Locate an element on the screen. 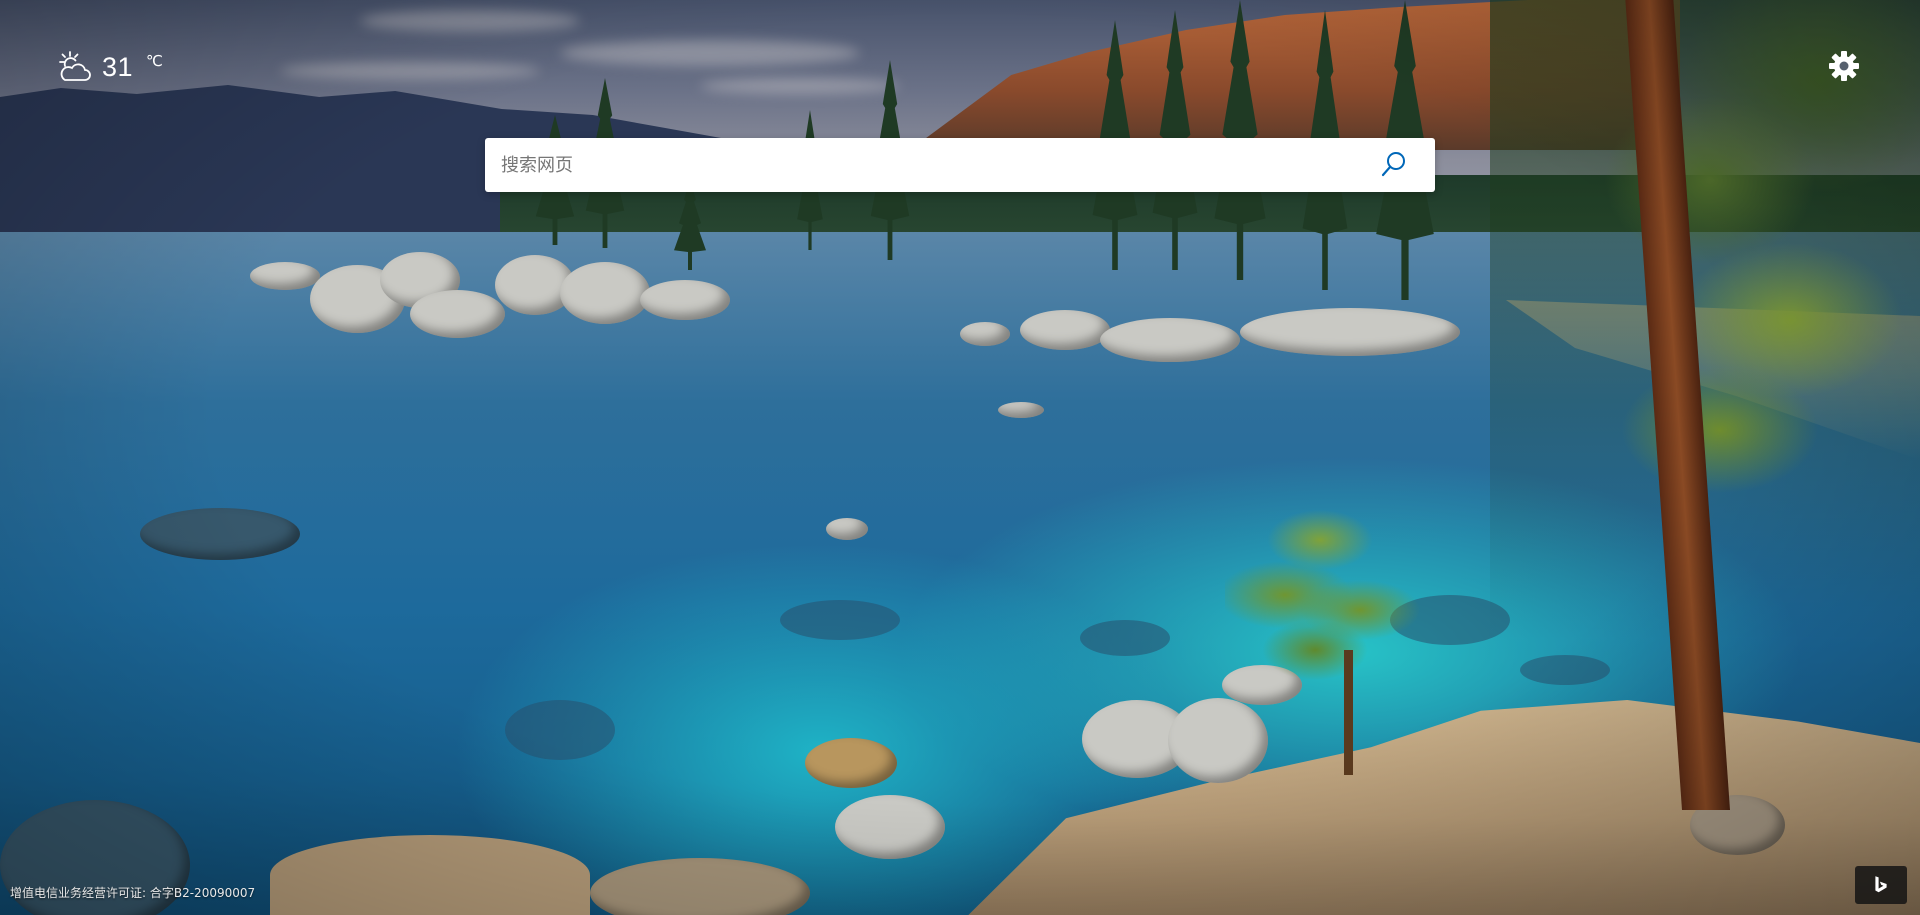  search-icon is located at coordinates (1393, 164).